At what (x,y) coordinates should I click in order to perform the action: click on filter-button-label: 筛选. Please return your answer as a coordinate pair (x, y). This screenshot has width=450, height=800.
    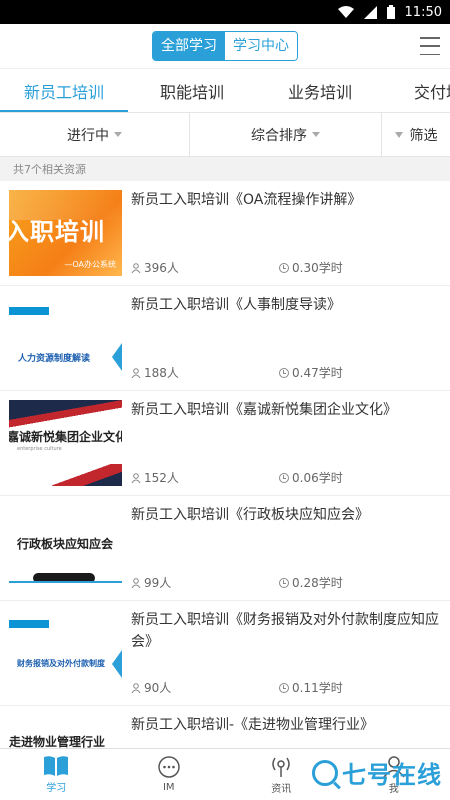
    Looking at the image, I should click on (423, 135).